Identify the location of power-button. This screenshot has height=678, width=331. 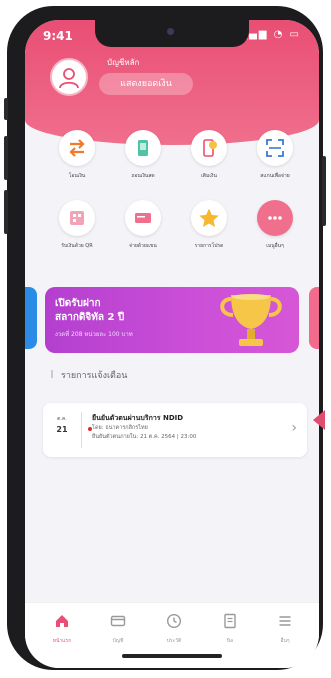
(324, 191).